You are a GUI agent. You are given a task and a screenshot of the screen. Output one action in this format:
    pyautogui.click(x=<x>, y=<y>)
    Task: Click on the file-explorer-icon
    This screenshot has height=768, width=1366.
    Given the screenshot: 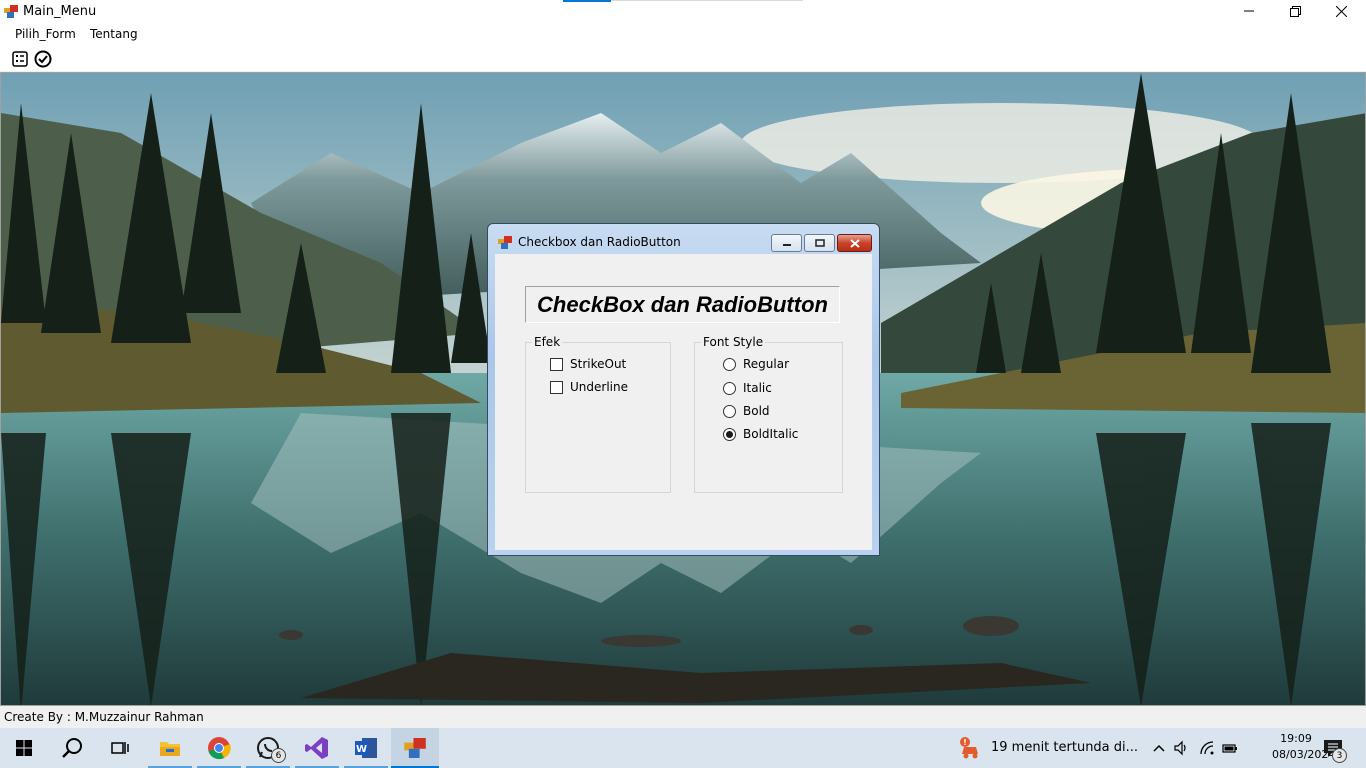 What is the action you would take?
    pyautogui.click(x=170, y=749)
    